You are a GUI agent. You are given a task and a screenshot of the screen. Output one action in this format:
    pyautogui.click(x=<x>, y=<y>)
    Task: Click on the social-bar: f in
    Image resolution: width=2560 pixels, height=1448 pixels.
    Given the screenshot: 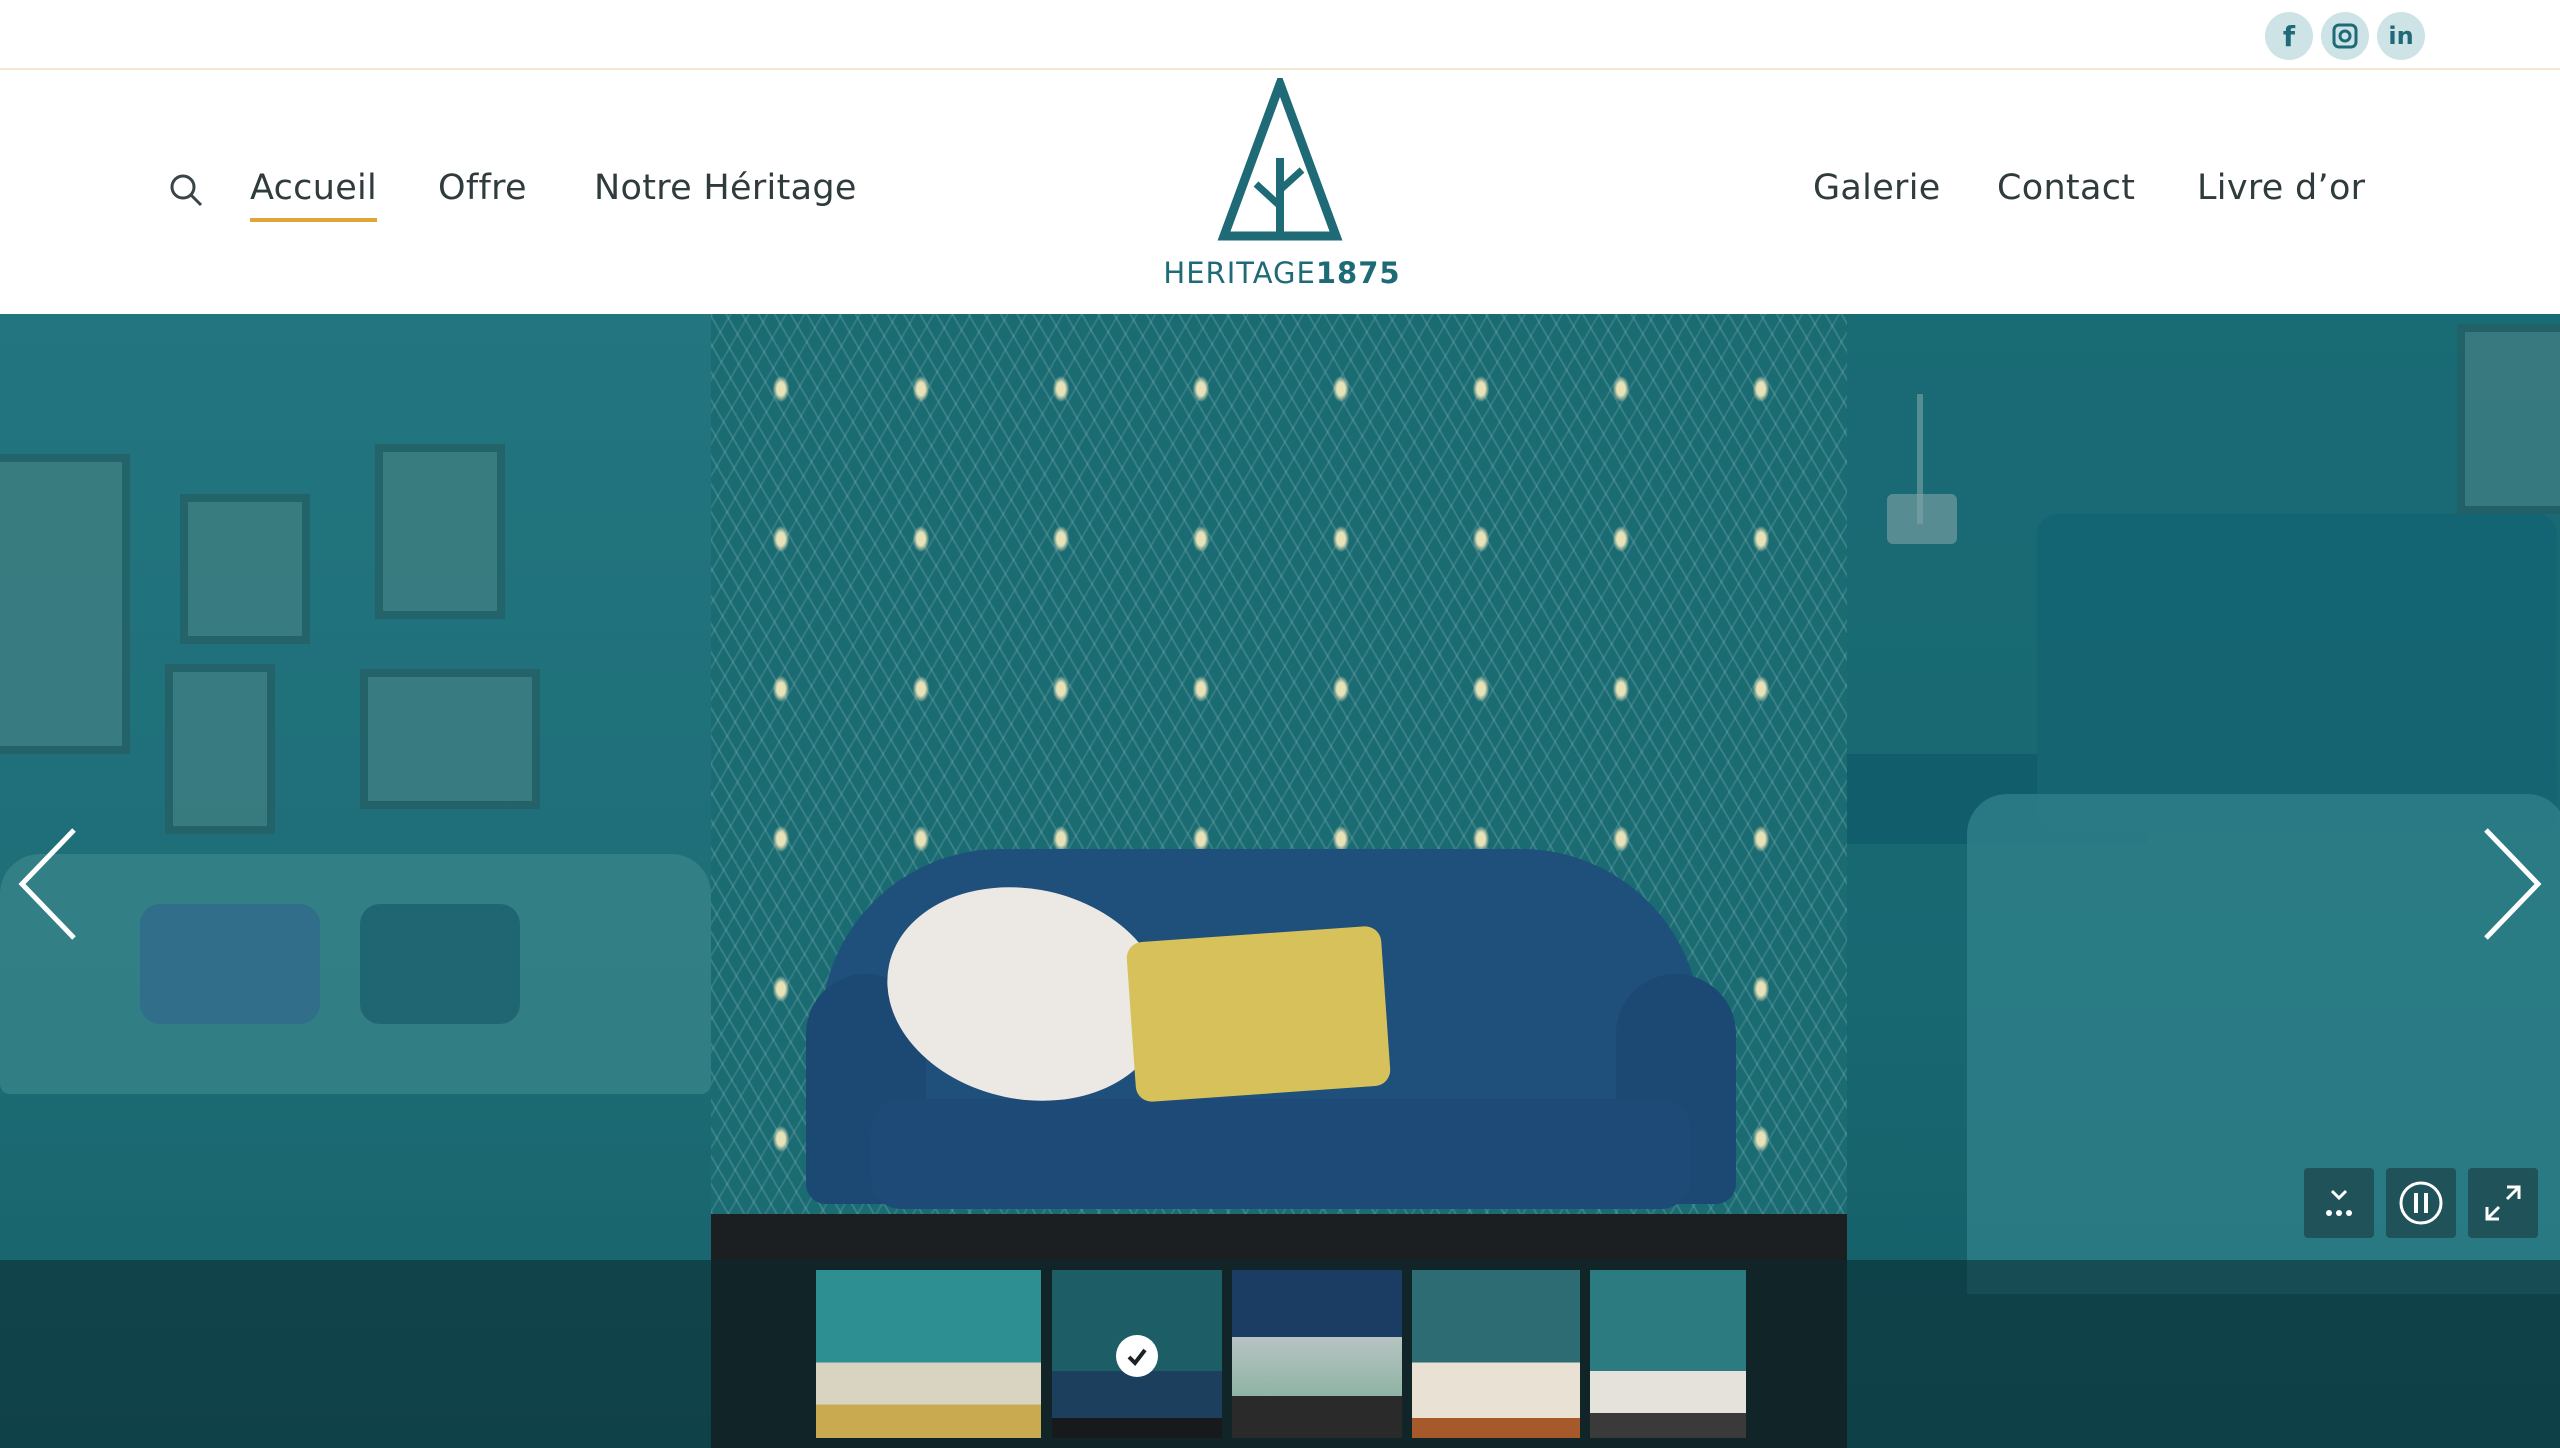 What is the action you would take?
    pyautogui.click(x=1280, y=35)
    